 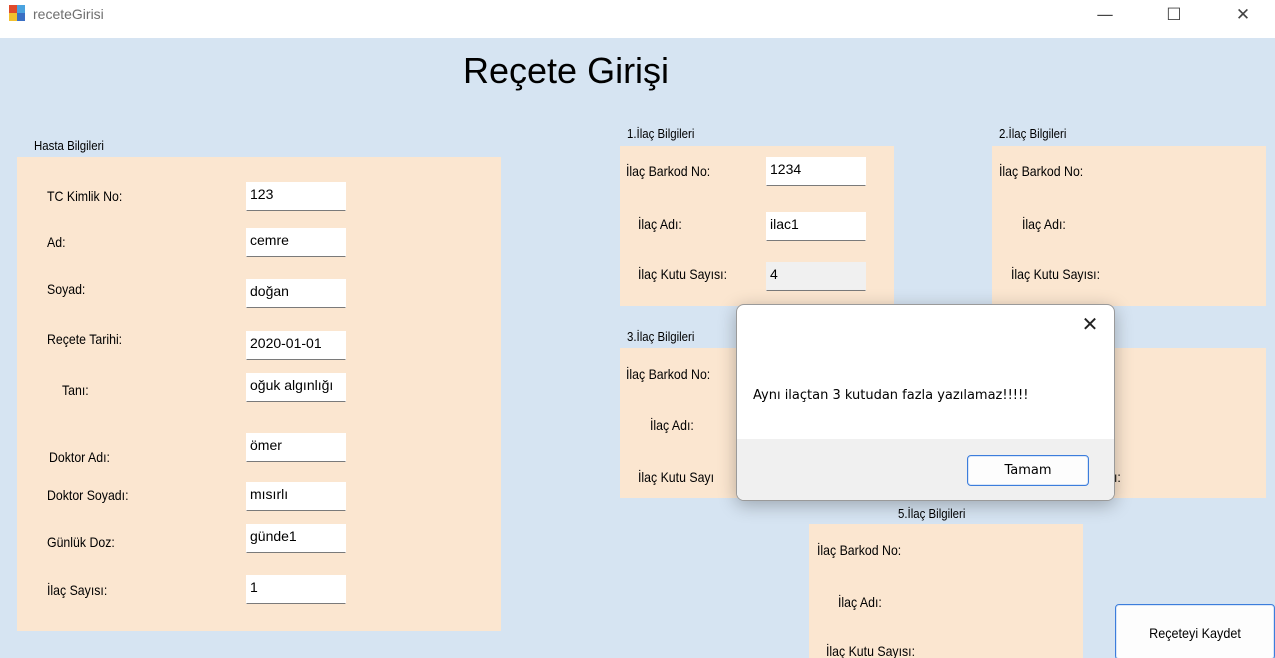 What do you see at coordinates (637, 19) in the screenshot?
I see `title-bar: receteGirisi — ☐ ✕` at bounding box center [637, 19].